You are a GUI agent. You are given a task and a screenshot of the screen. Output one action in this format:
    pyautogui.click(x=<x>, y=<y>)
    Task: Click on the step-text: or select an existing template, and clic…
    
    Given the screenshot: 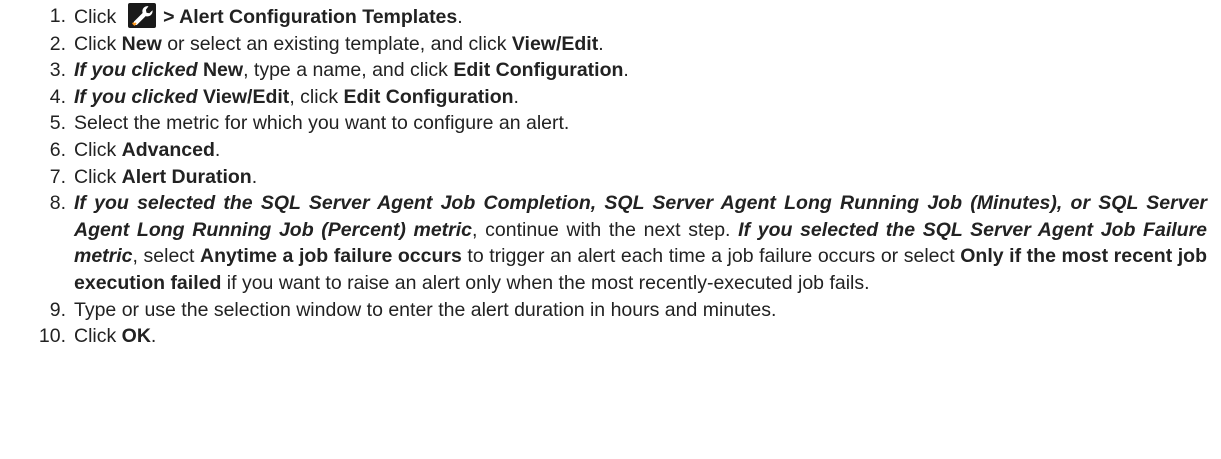 What is the action you would take?
    pyautogui.click(x=336, y=43)
    